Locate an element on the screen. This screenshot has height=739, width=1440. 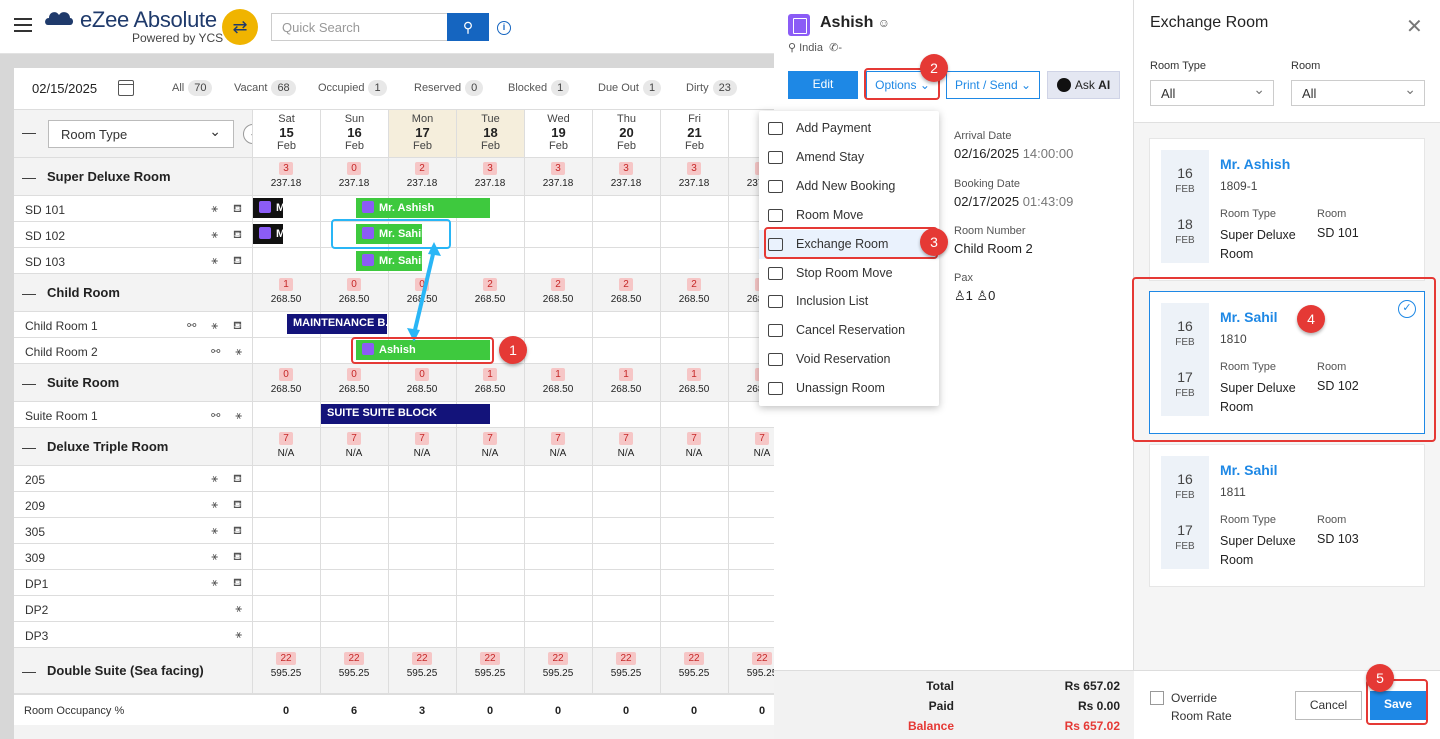
suite-block: SUITE SUITE BLOCK is located at coordinates (405, 414).